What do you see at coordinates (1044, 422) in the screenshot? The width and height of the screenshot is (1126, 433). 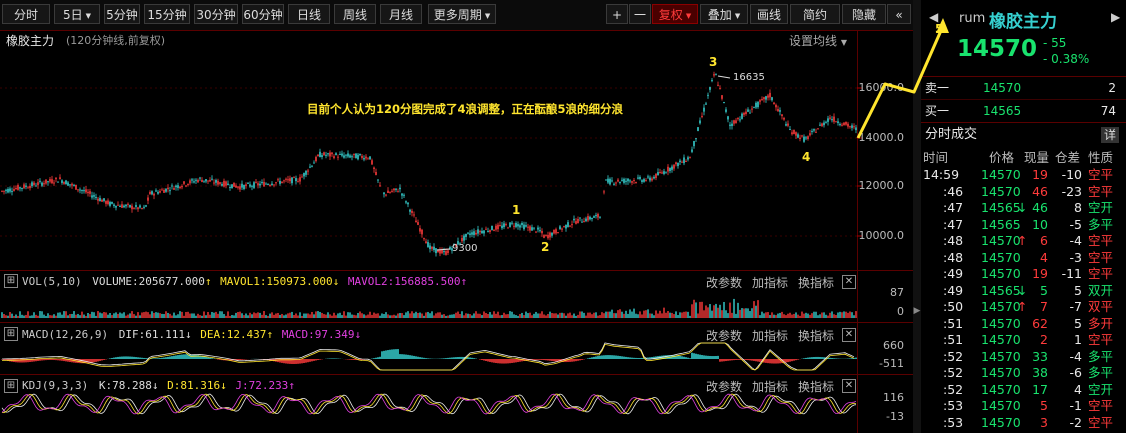 I see `trade-vol: 3` at bounding box center [1044, 422].